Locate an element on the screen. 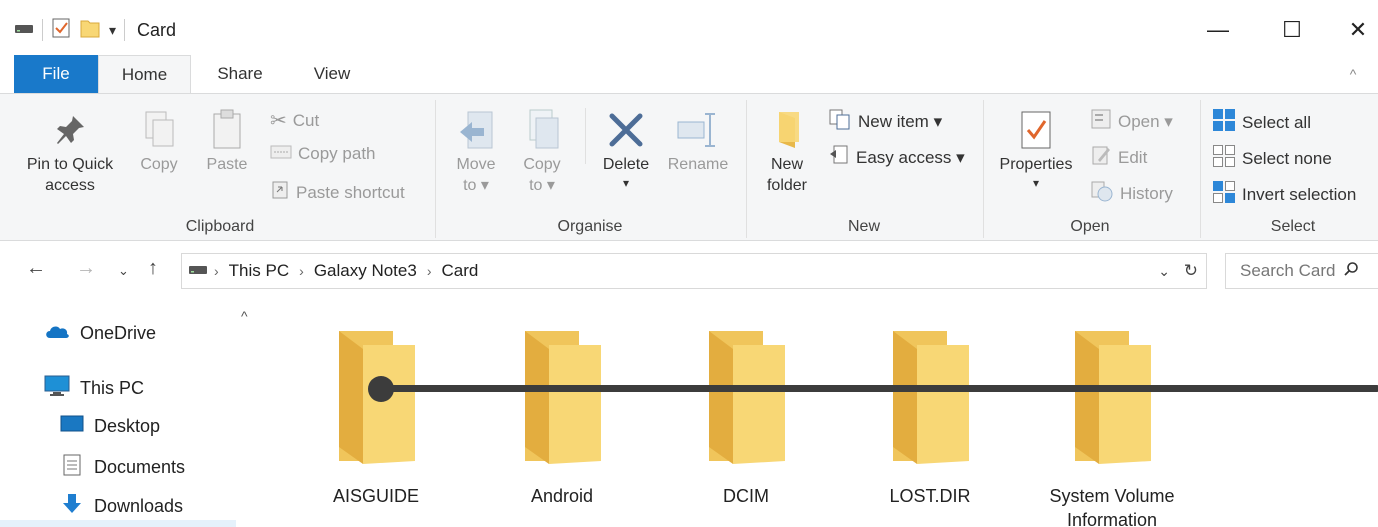  nav-item-downloads: Downloads is located at coordinates (121, 506).